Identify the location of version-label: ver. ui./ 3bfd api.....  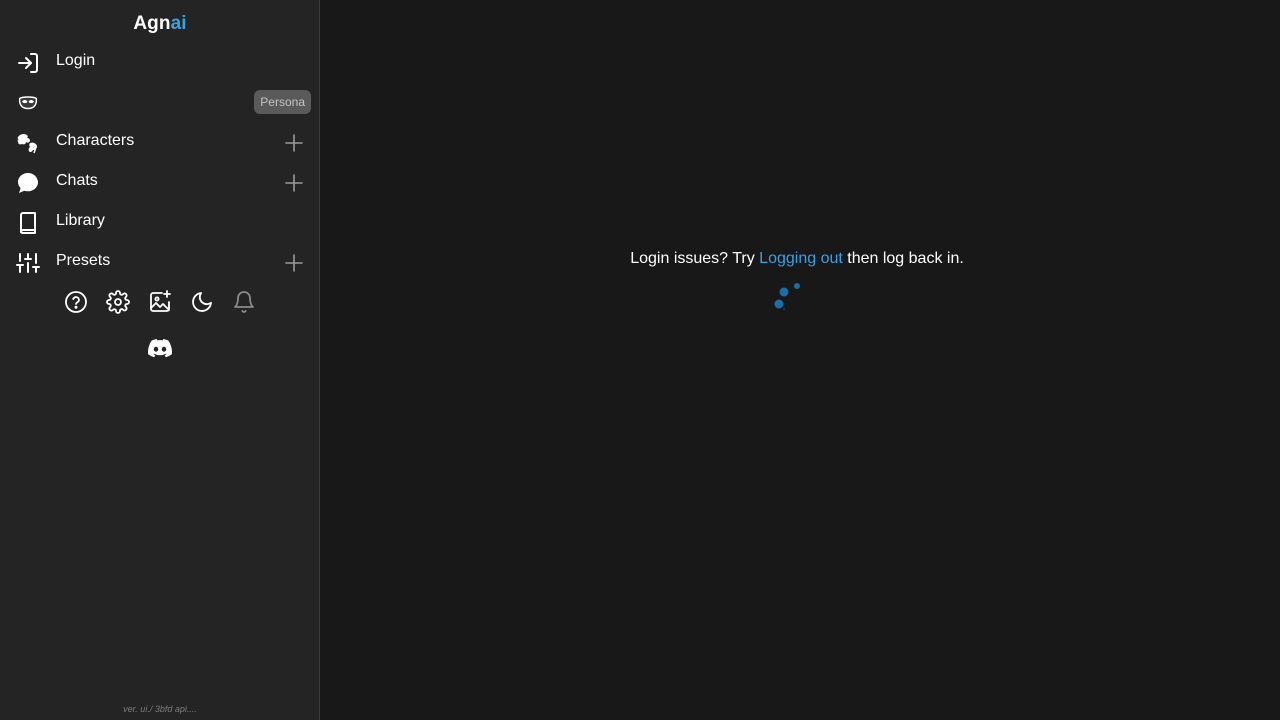
(160, 709).